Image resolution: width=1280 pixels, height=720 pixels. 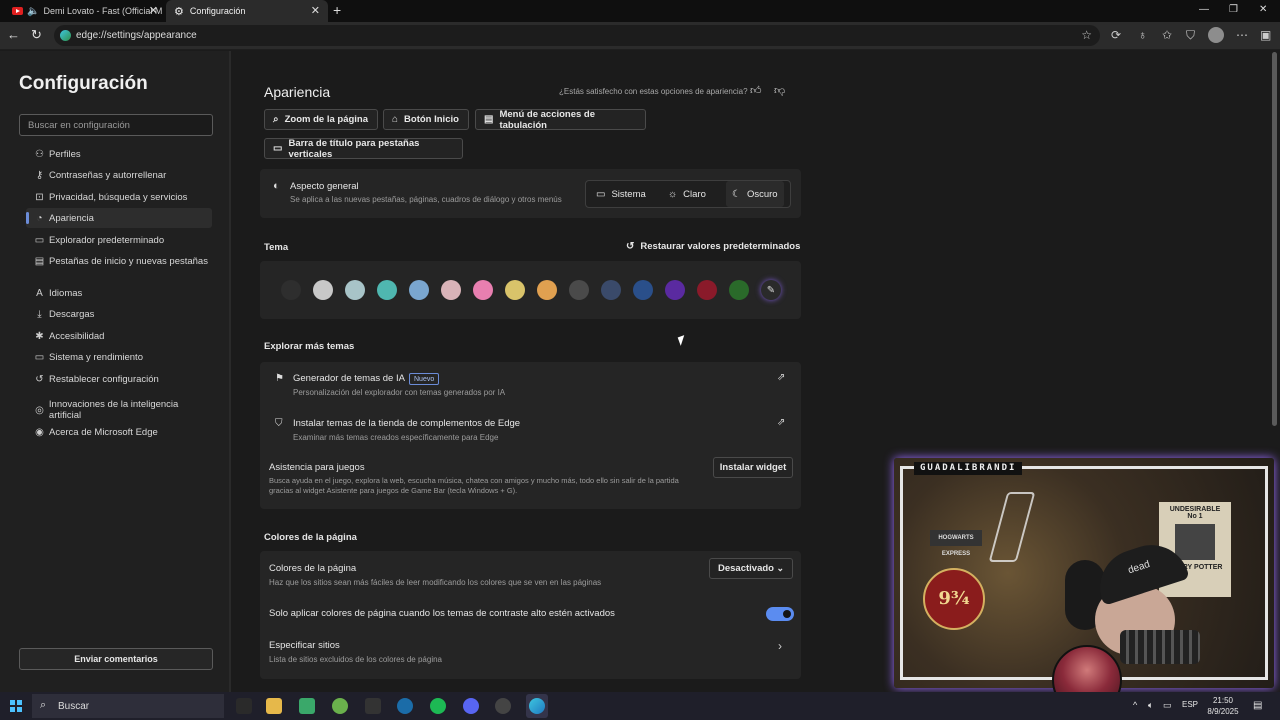 I want to click on new-tab-button: +, so click(x=337, y=10).